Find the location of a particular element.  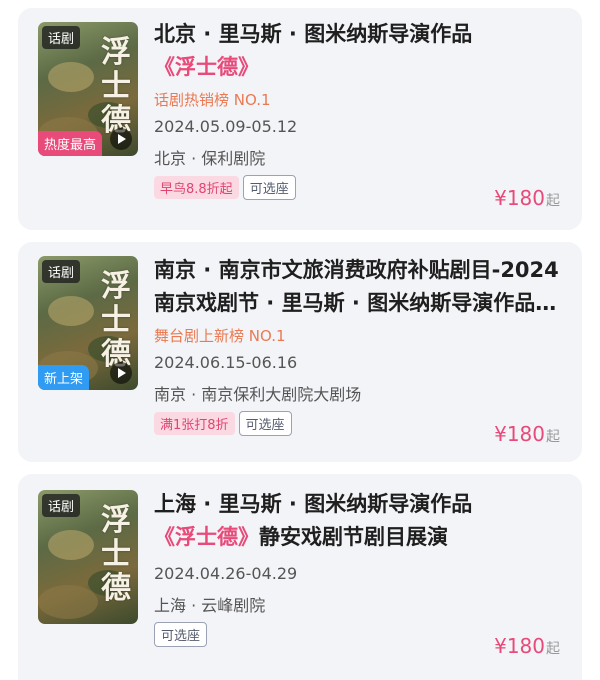

promo-badge: 满1张打8折 is located at coordinates (194, 423).